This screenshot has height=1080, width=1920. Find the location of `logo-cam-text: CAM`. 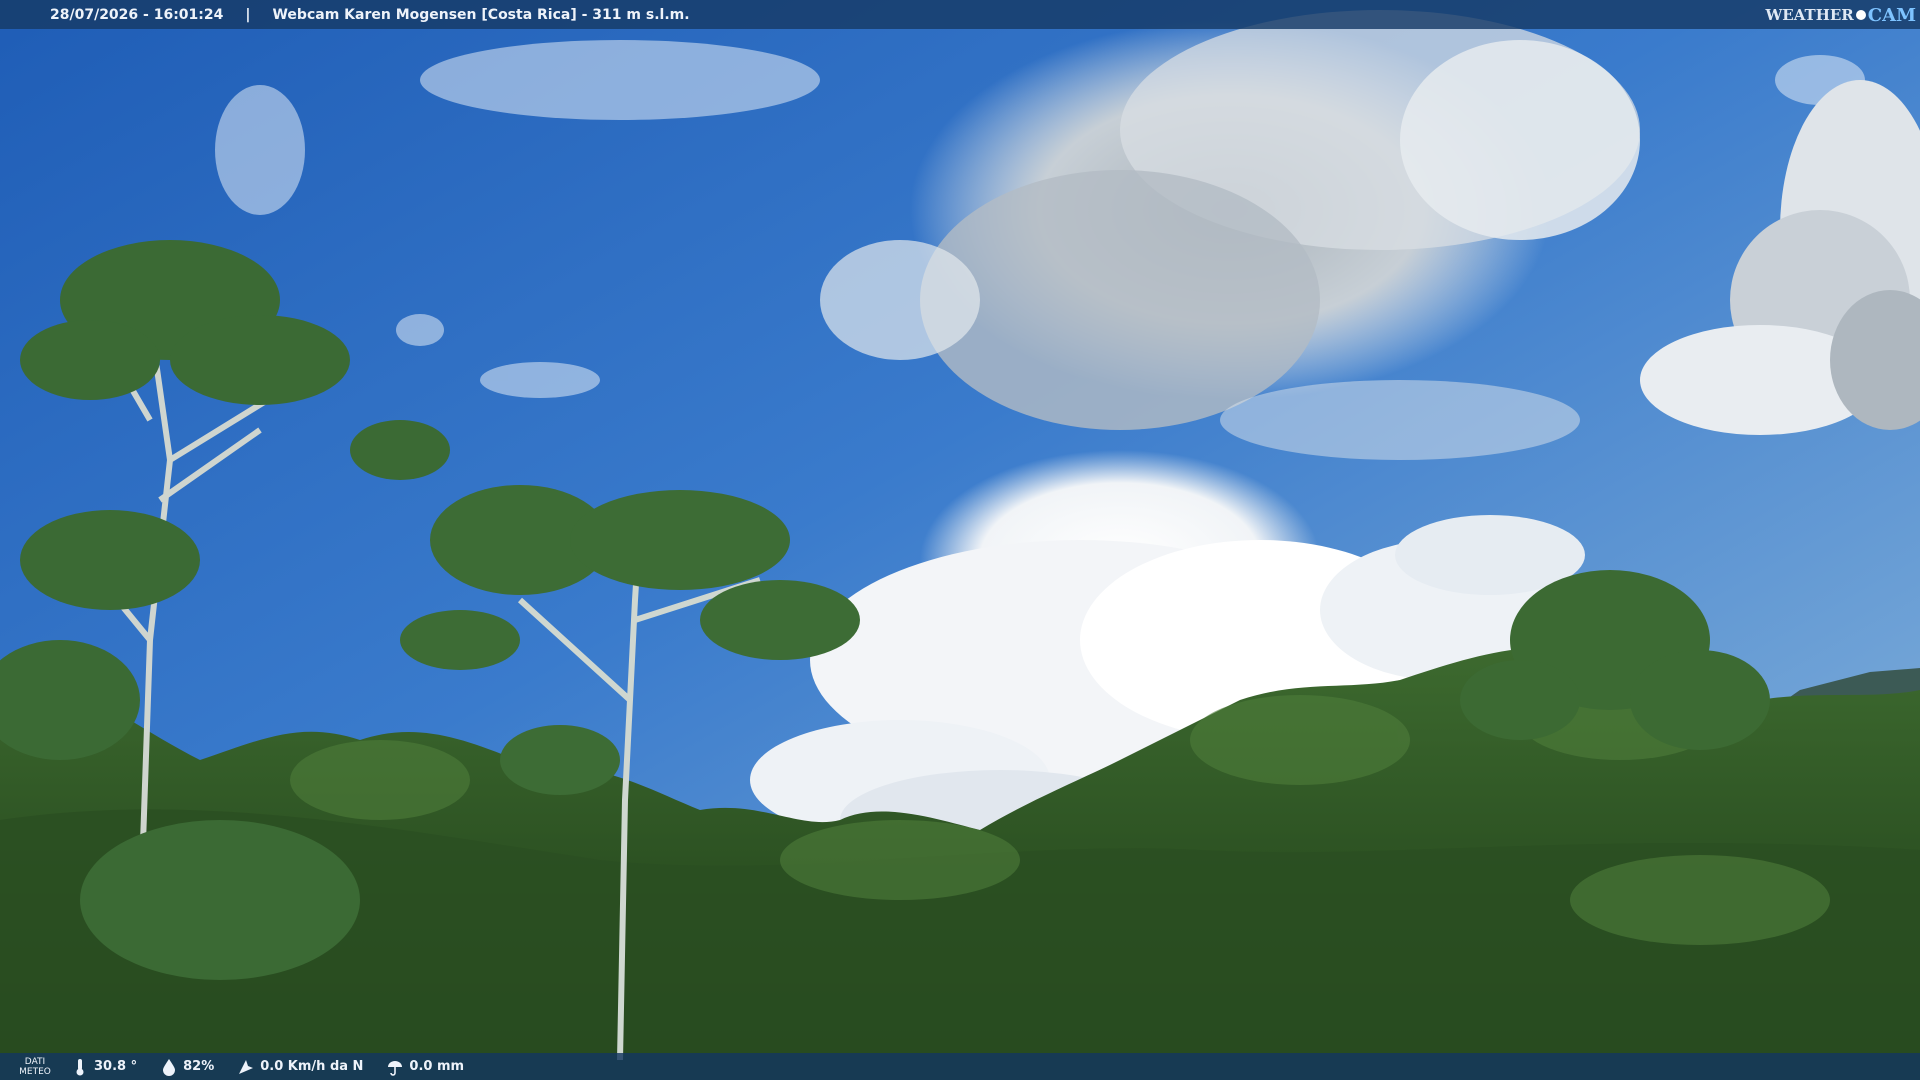

logo-cam-text: CAM is located at coordinates (1891, 15).